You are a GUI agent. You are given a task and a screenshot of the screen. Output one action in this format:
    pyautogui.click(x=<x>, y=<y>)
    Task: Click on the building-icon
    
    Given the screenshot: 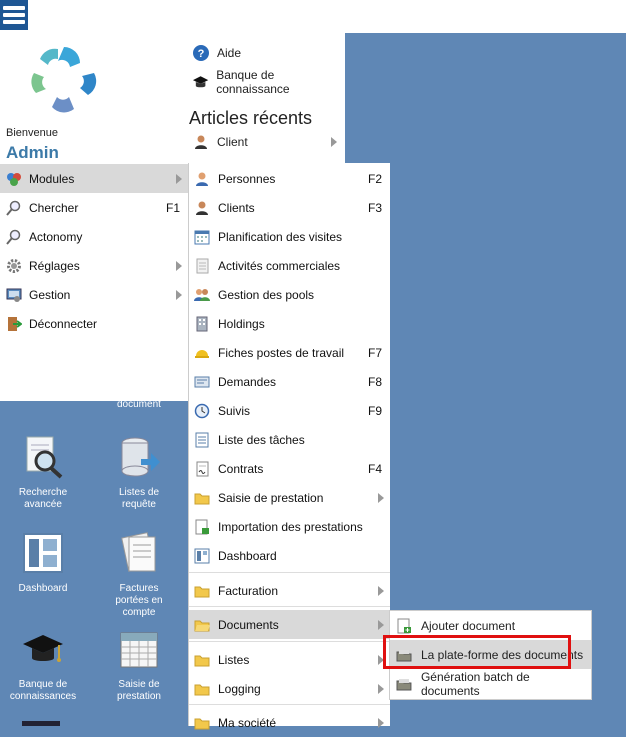 What is the action you would take?
    pyautogui.click(x=202, y=323)
    